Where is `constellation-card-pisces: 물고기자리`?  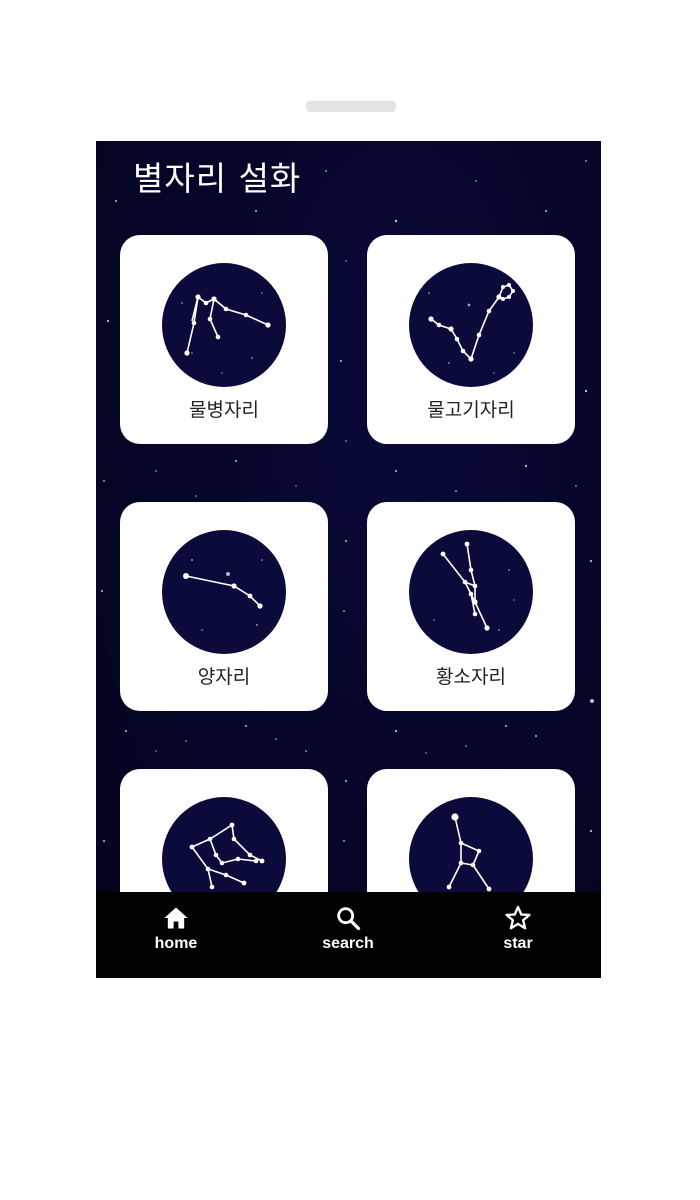
constellation-card-pisces: 물고기자리 is located at coordinates (471, 339).